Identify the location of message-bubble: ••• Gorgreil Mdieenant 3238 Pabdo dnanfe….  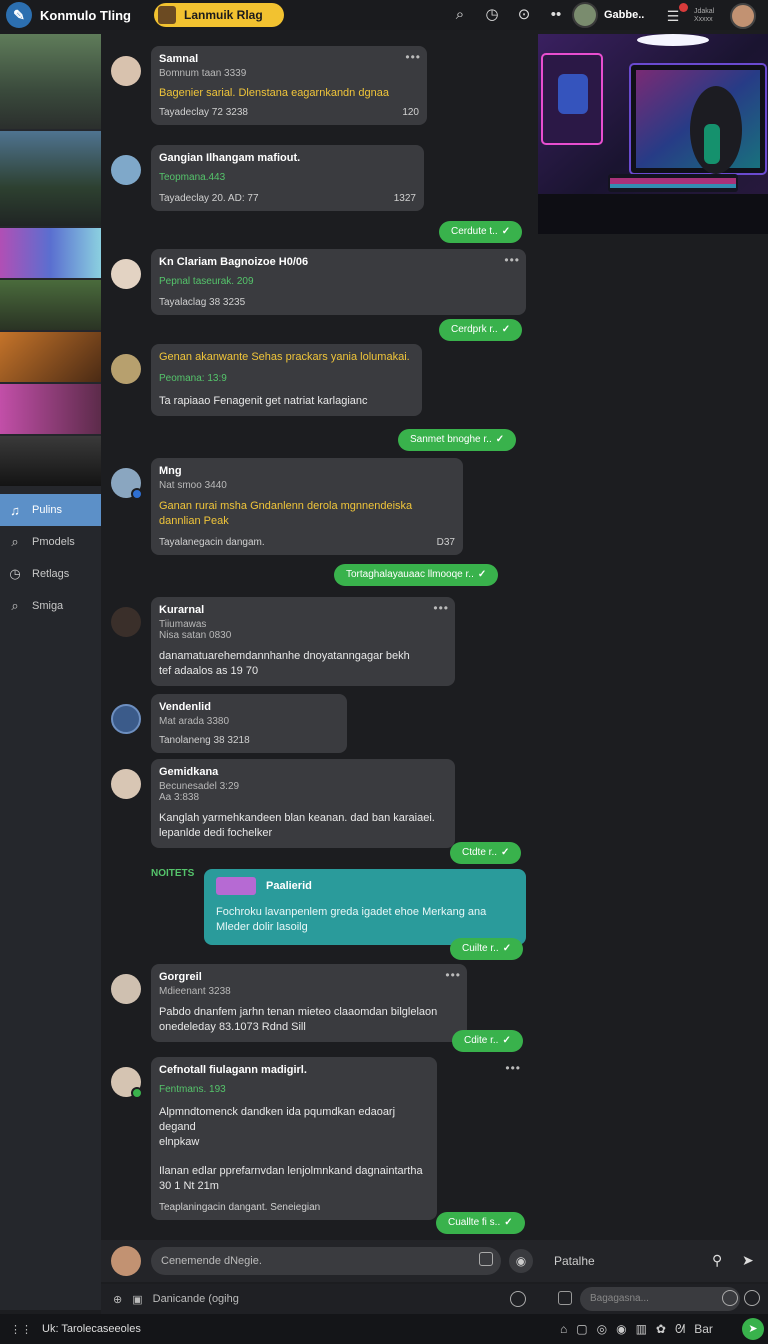
(309, 1003).